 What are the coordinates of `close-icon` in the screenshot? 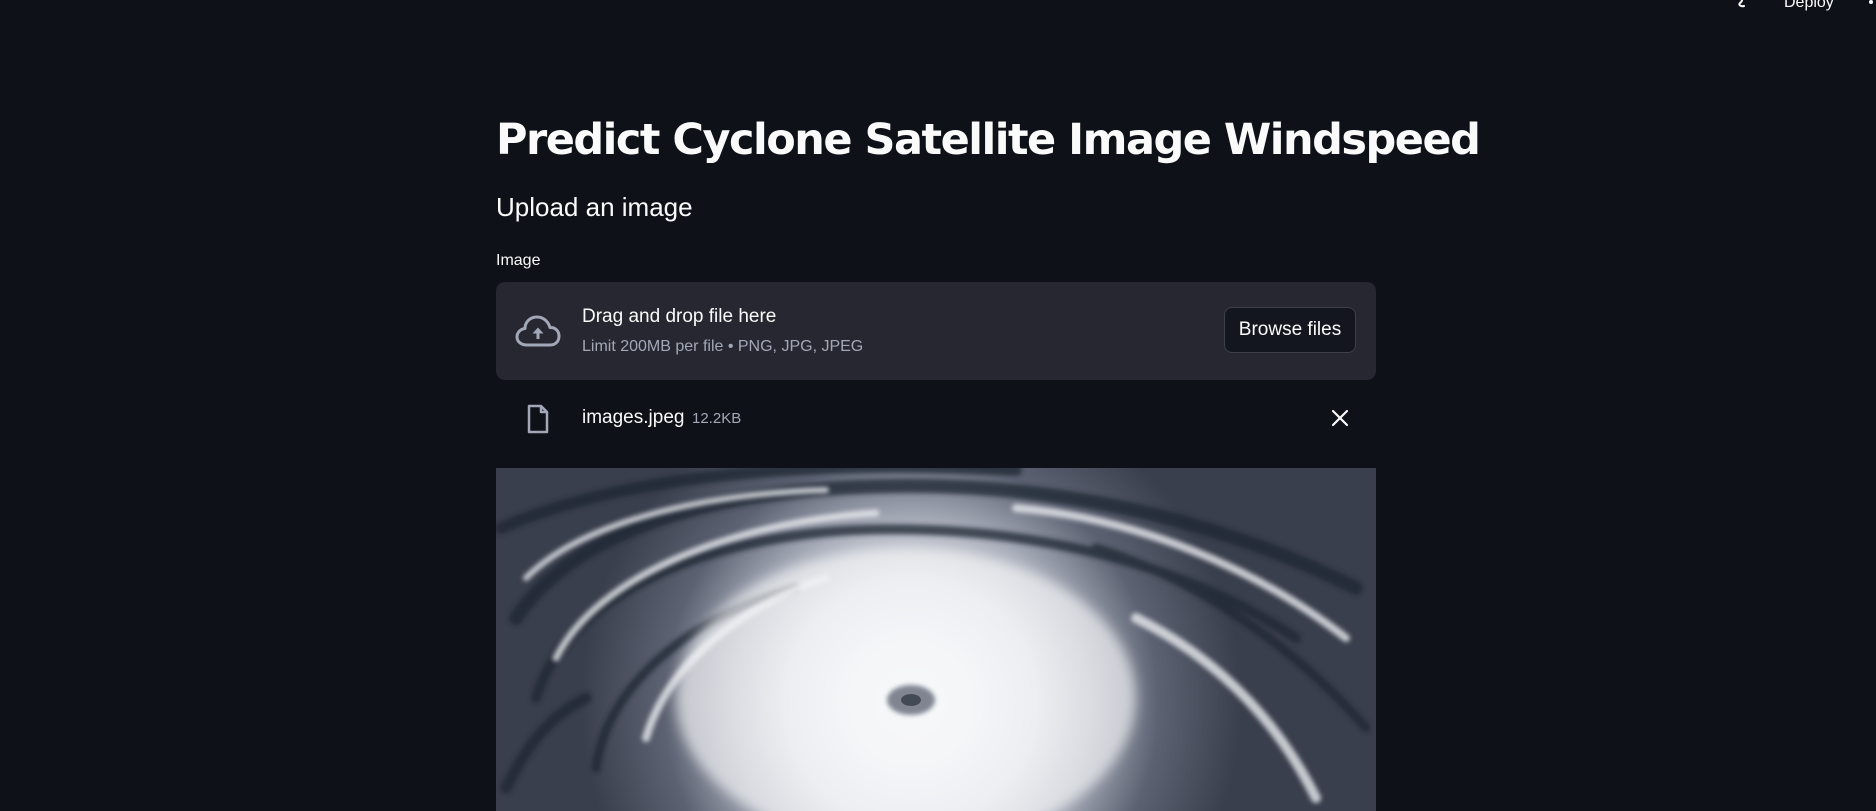 It's located at (1340, 418).